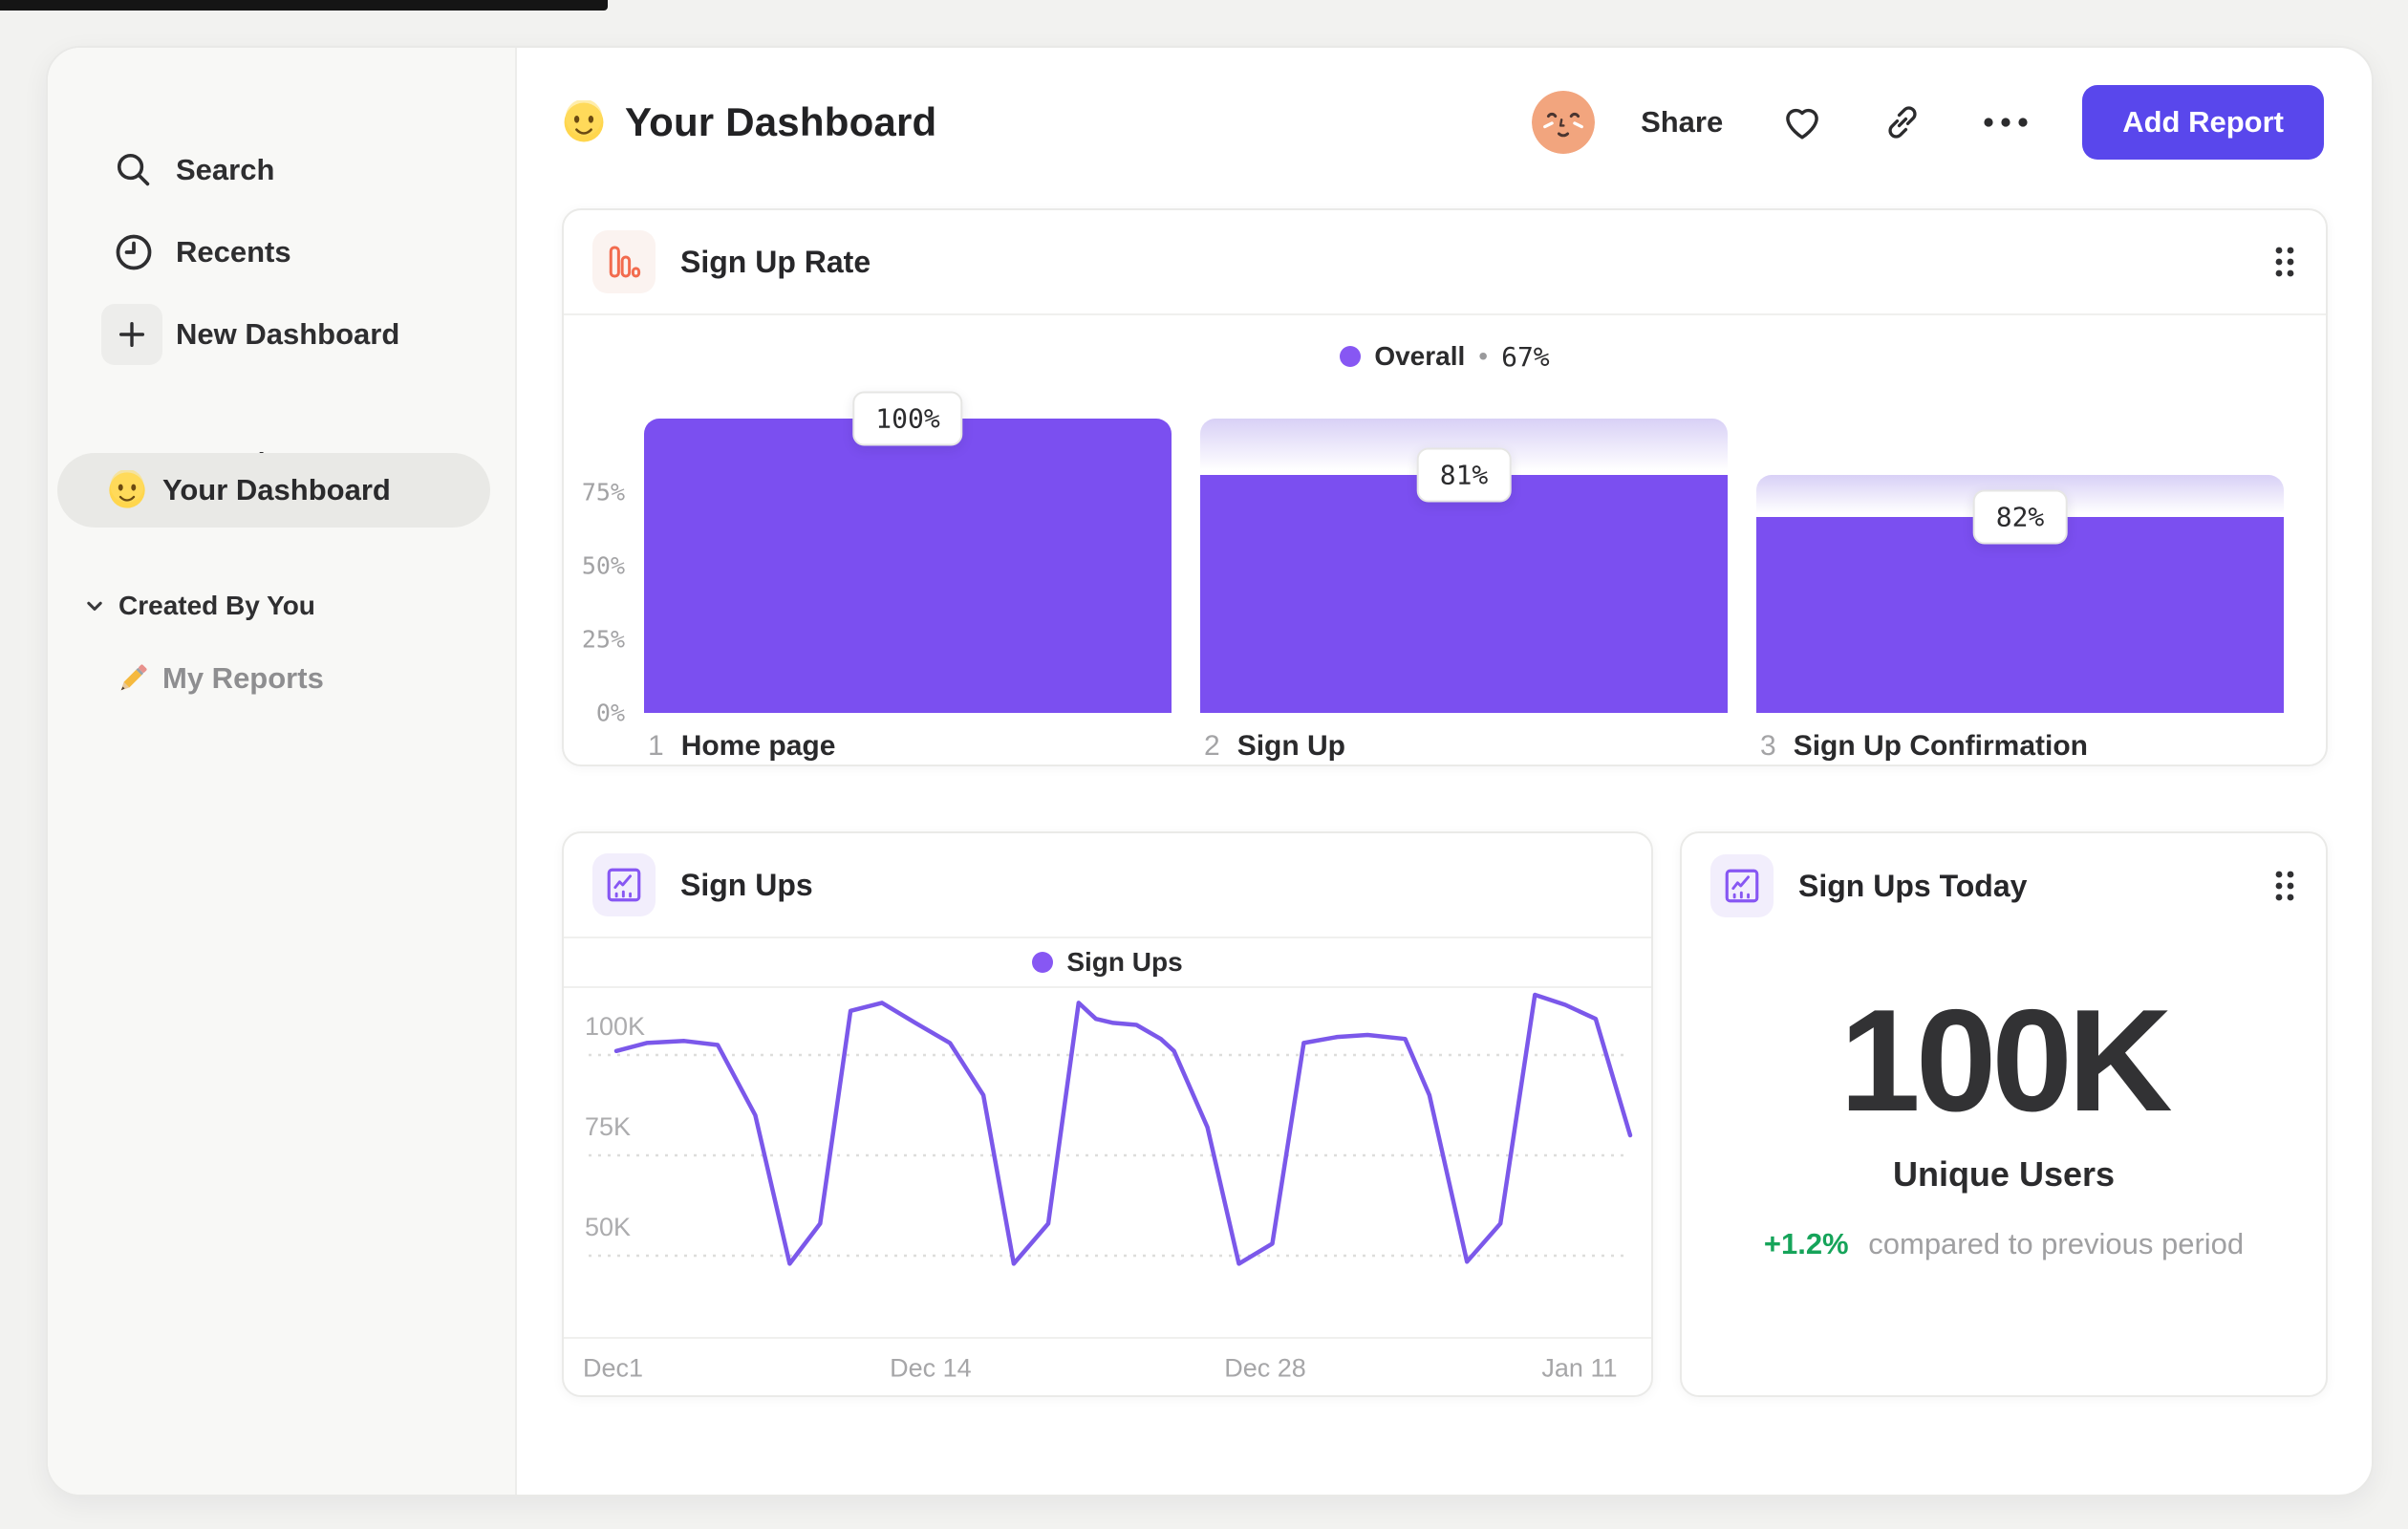 Image resolution: width=2408 pixels, height=1529 pixels. I want to click on more-options-icon, so click(2006, 122).